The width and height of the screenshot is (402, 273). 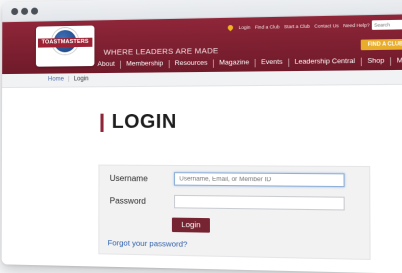 What do you see at coordinates (56, 79) in the screenshot?
I see `breadcrumb-home-link: Home` at bounding box center [56, 79].